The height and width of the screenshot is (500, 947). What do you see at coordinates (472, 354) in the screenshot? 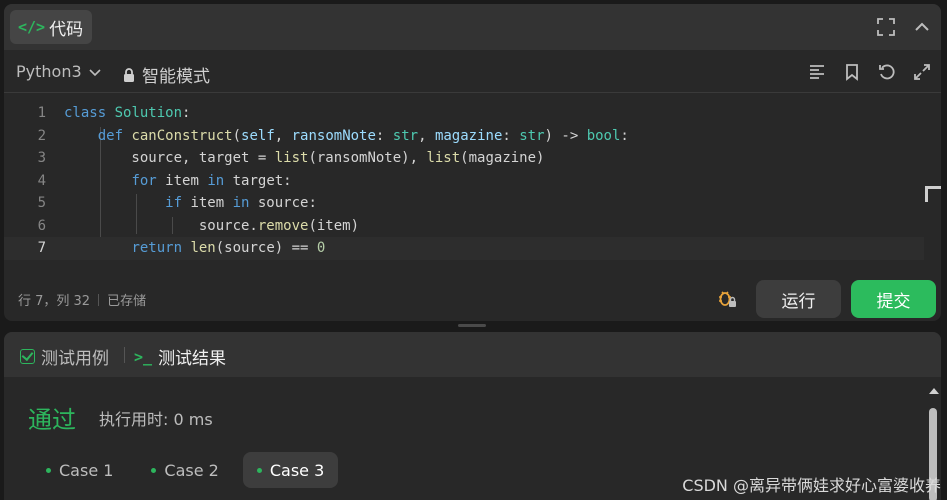
I see `results-panel-header: 测试用例 >_ 测试结果` at bounding box center [472, 354].